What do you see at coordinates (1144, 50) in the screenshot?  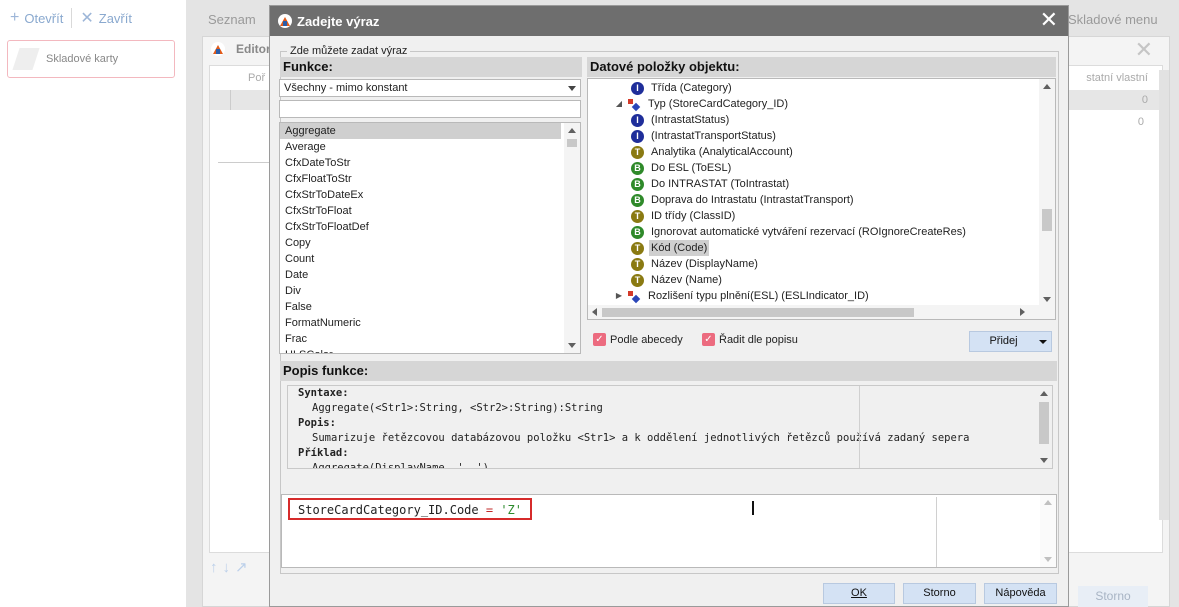 I see `background-editor-close-icon: ✕` at bounding box center [1144, 50].